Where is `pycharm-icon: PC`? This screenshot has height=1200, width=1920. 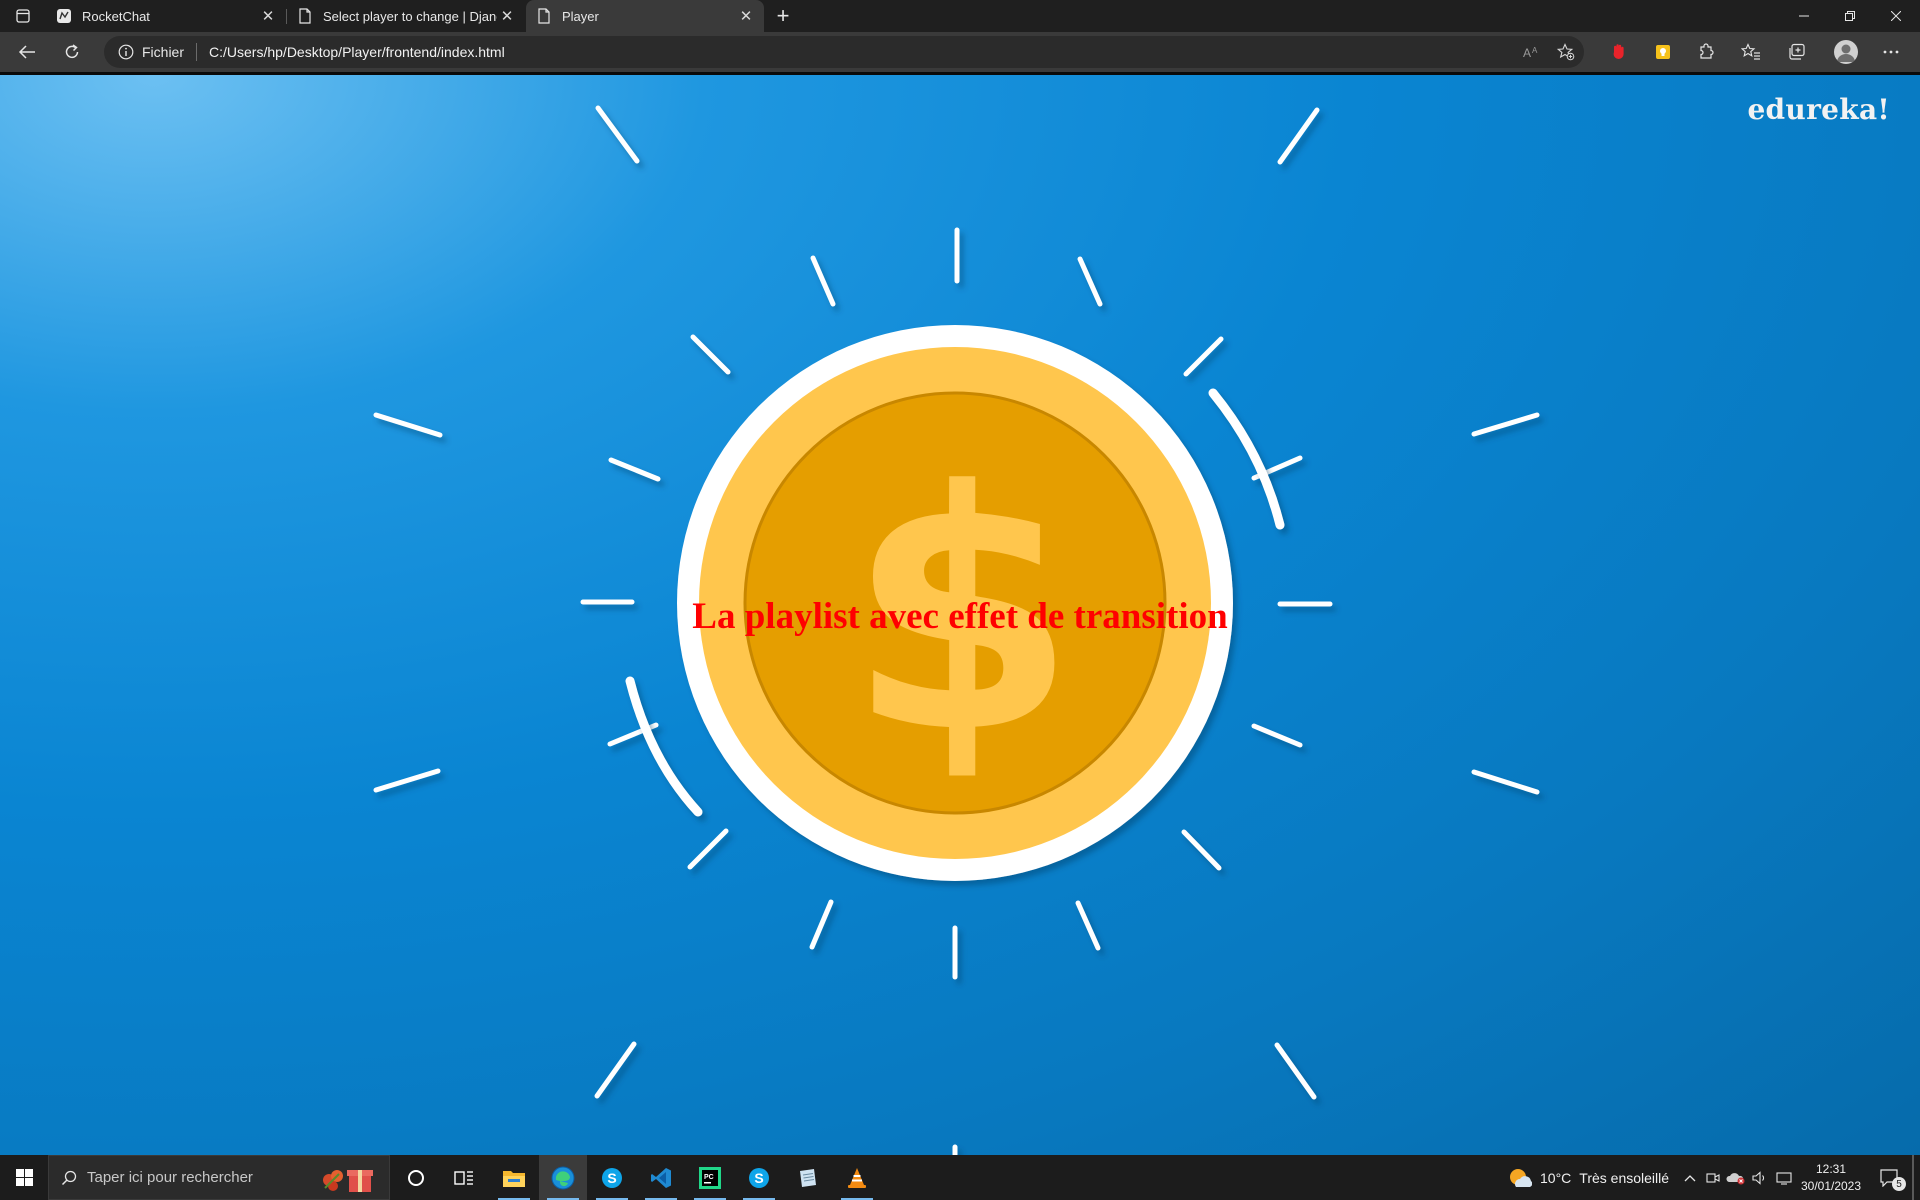
pycharm-icon: PC is located at coordinates (710, 1177).